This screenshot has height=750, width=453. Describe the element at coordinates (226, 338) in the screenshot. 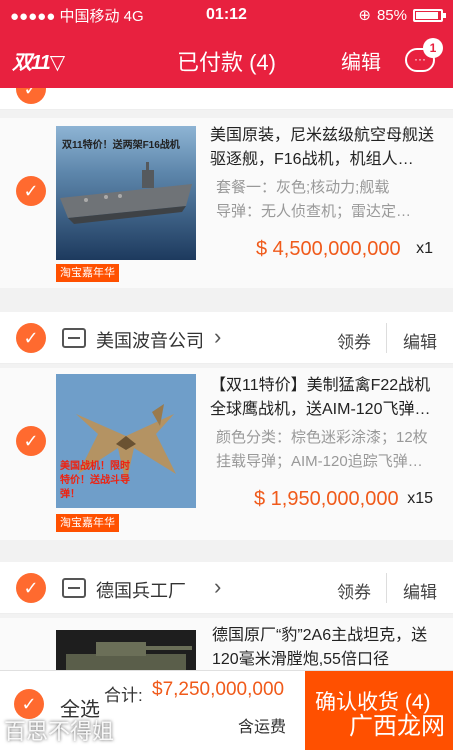

I see `shop-row: ✓ 美国波音公司 › 领券 编辑` at that location.